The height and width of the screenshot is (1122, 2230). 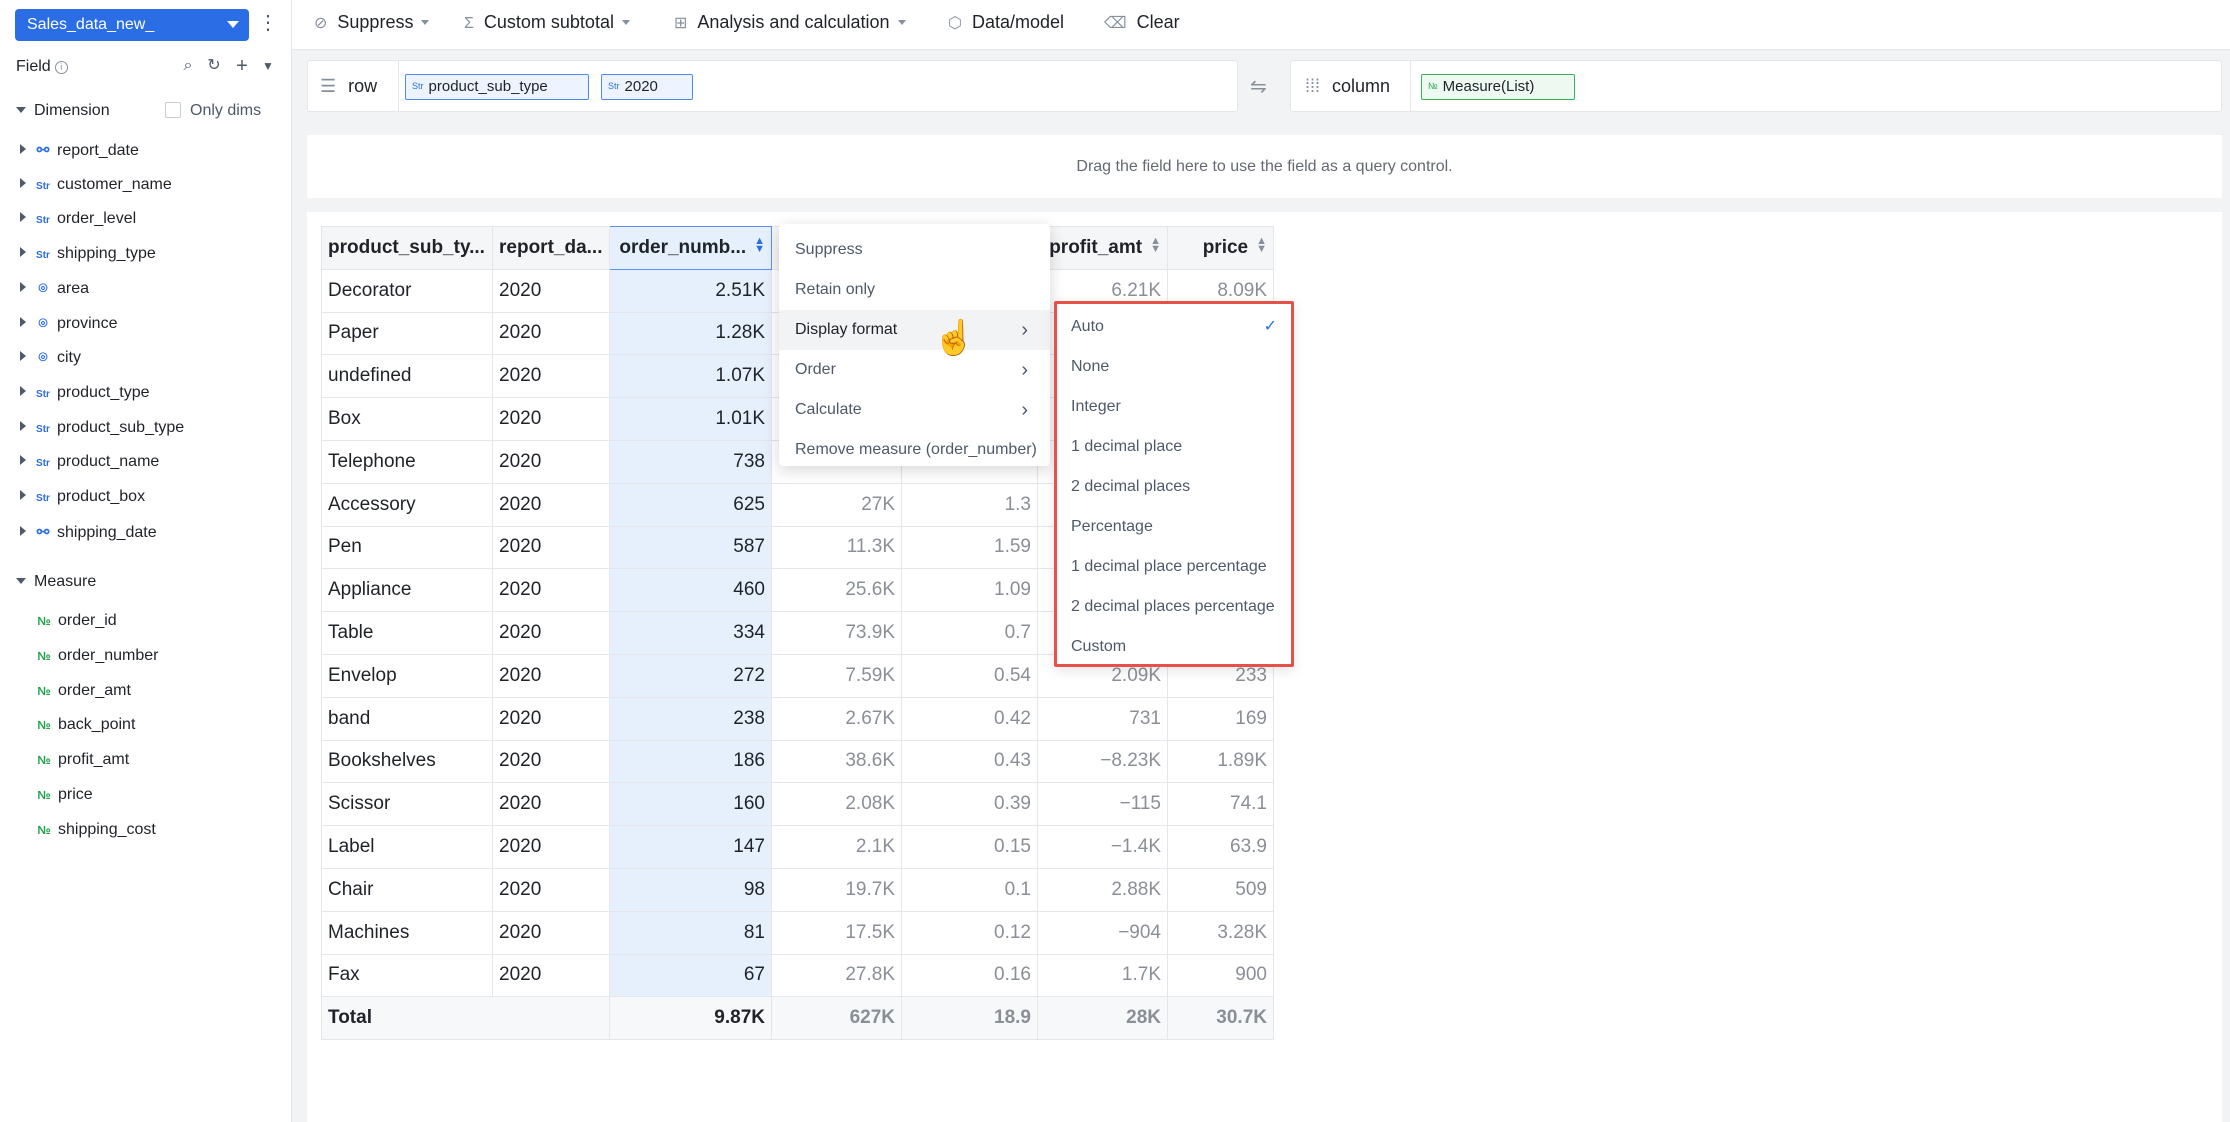 I want to click on format-option: 1 decimal place, so click(x=1174, y=447).